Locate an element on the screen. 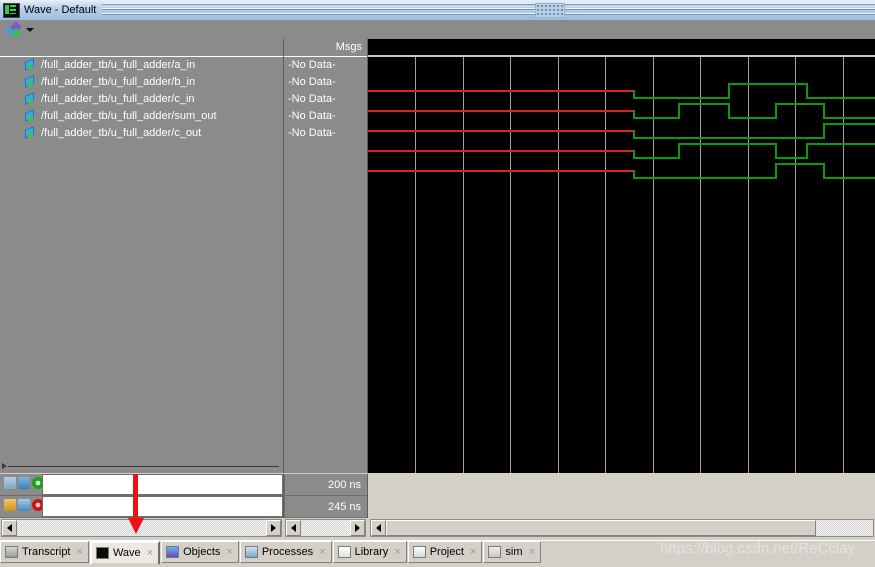 This screenshot has width=875, height=567. signal-row: /full_adder_tb/u_full_adder/c_in is located at coordinates (141, 99).